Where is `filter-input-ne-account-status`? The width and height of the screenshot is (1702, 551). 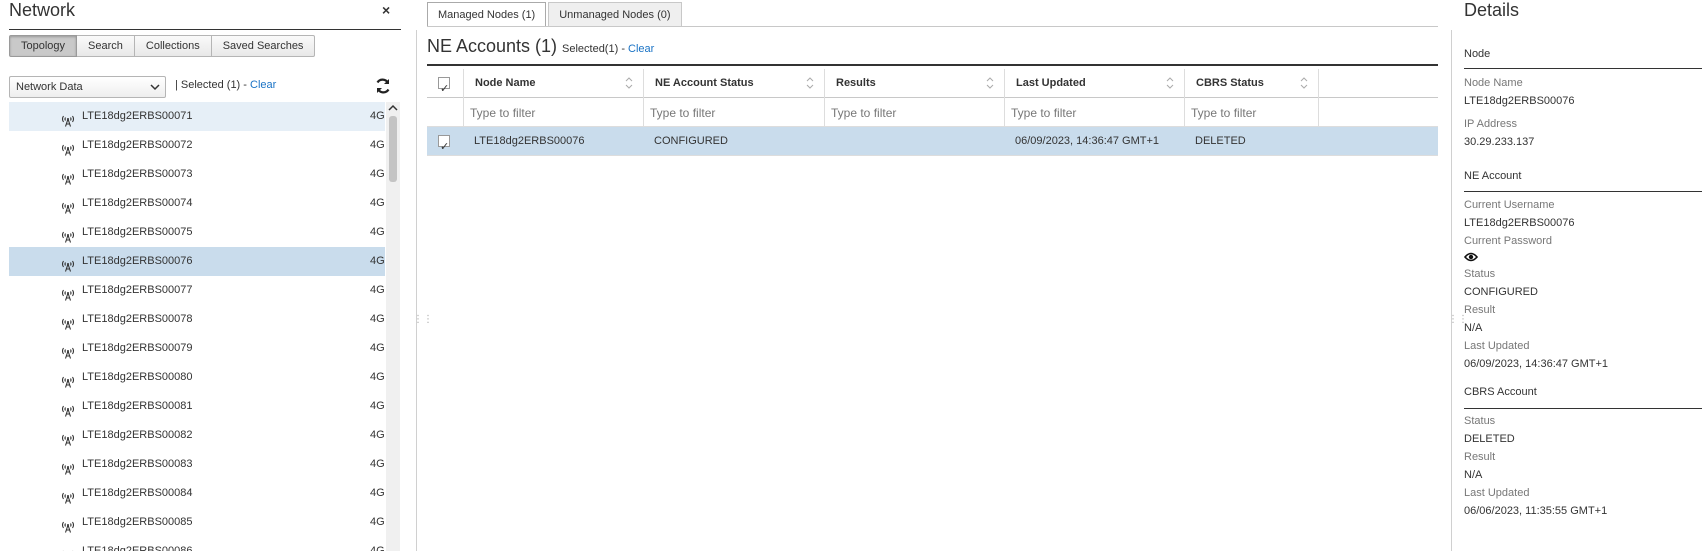
filter-input-ne-account-status is located at coordinates (733, 112).